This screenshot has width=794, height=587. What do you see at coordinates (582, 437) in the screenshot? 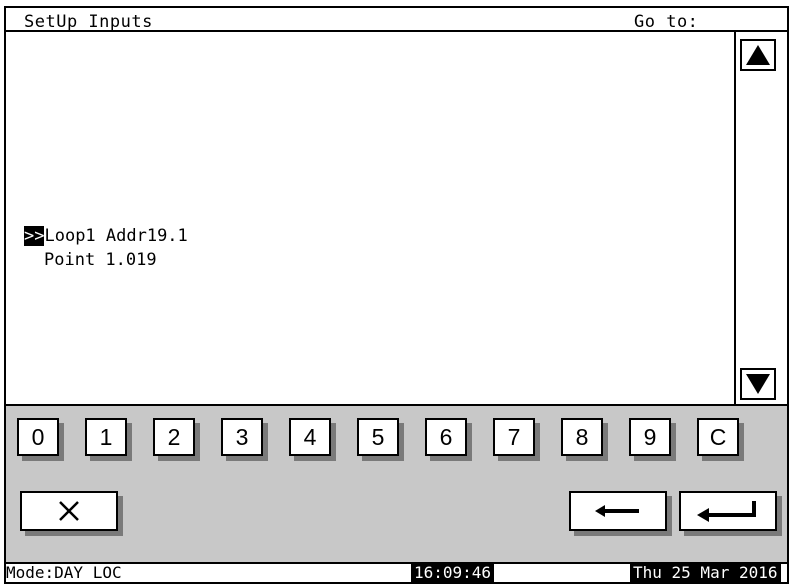
I see `key-8: 8` at bounding box center [582, 437].